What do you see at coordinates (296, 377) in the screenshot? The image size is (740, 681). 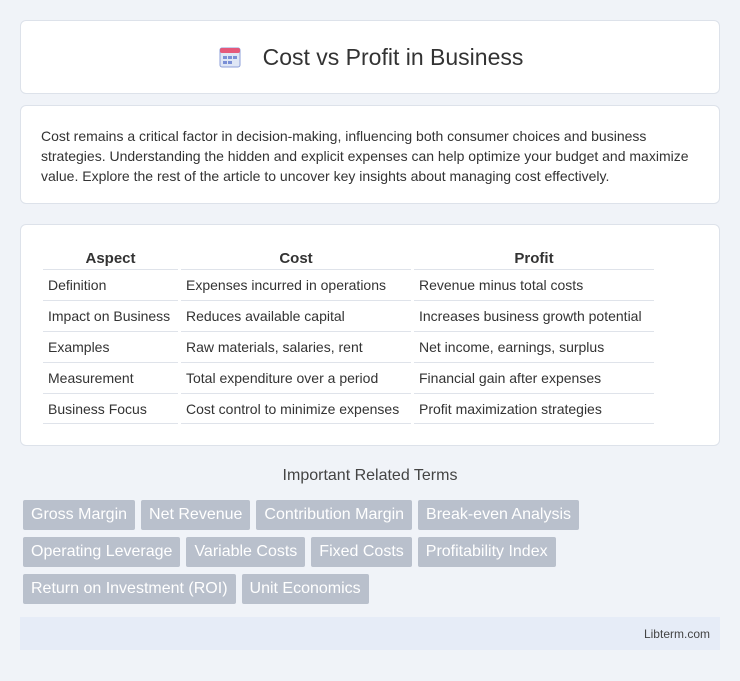 I see `table-cell: Total expenditure over a period` at bounding box center [296, 377].